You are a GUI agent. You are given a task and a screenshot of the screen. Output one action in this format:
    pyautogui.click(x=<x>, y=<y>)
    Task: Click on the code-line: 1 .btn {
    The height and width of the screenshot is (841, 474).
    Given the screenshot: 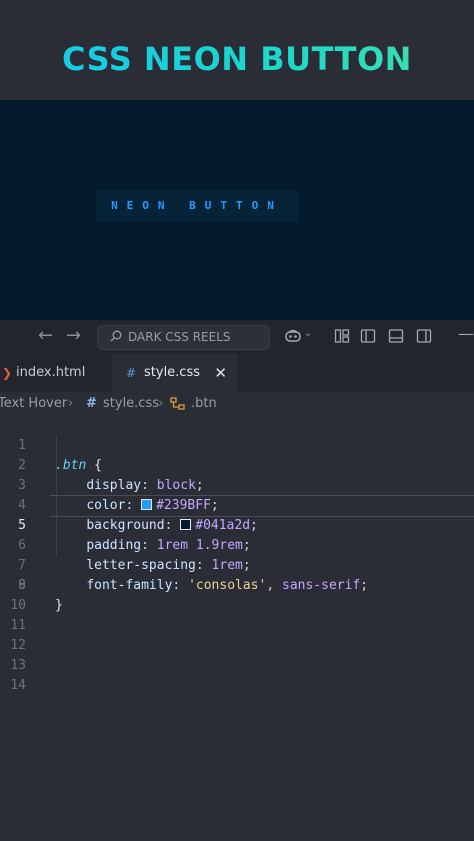 What is the action you would take?
    pyautogui.click(x=237, y=444)
    